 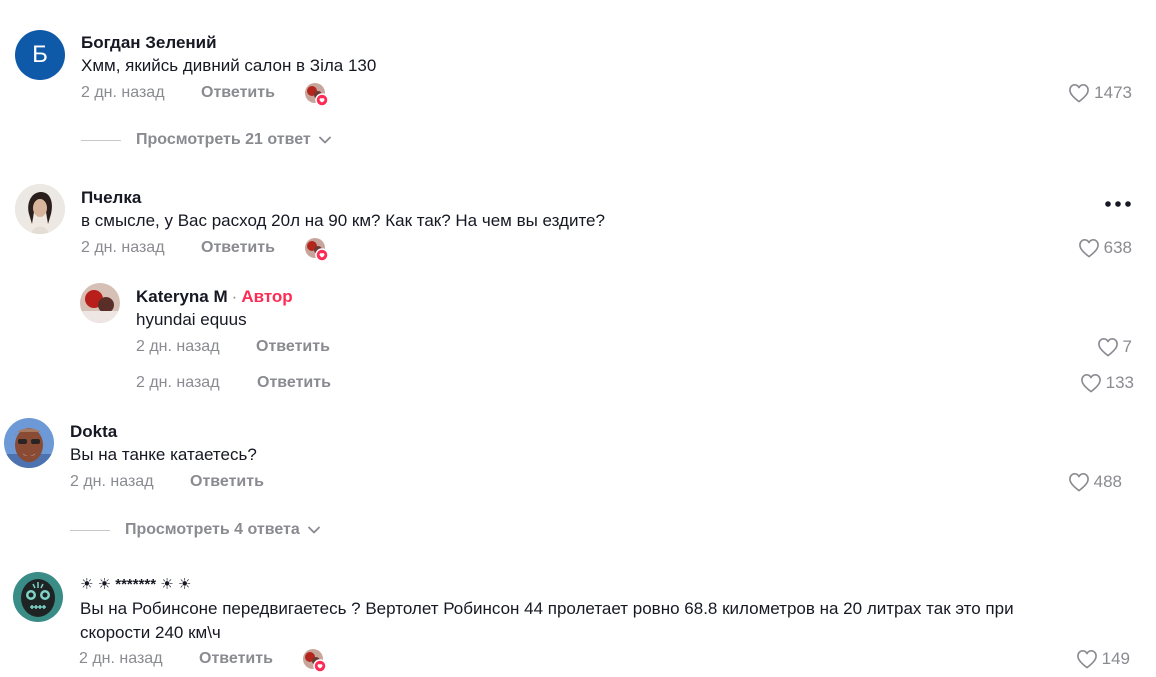 I want to click on view-replies-button: Просмотреть 4 ответа, so click(x=195, y=530).